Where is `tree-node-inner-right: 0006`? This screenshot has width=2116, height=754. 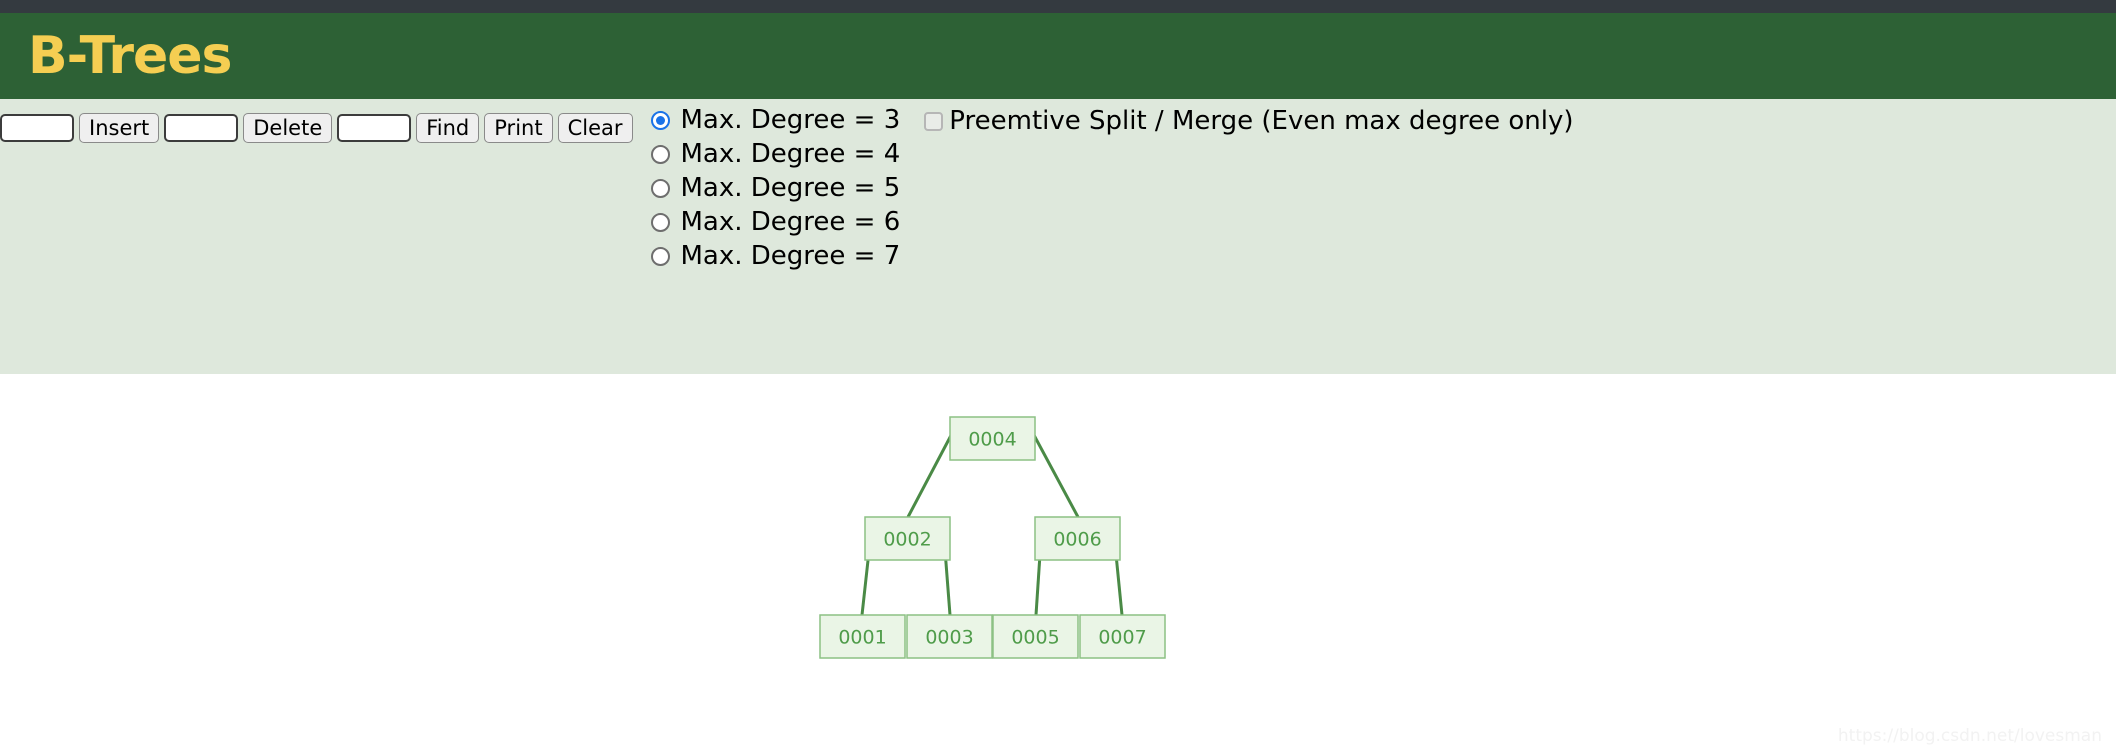
tree-node-inner-right: 0006 is located at coordinates (1077, 538).